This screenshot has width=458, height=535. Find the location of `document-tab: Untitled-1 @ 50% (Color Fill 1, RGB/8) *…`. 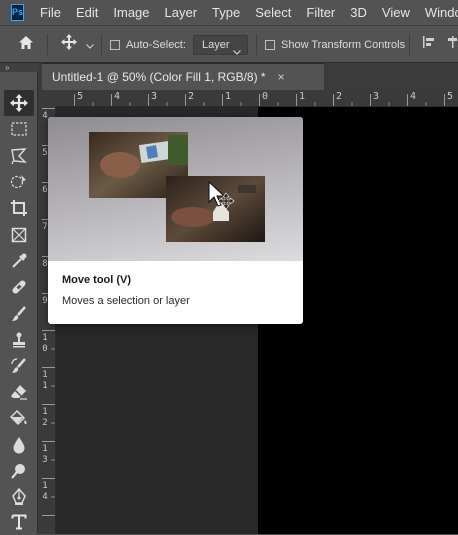

document-tab: Untitled-1 @ 50% (Color Fill 1, RGB/8) *… is located at coordinates (183, 76).